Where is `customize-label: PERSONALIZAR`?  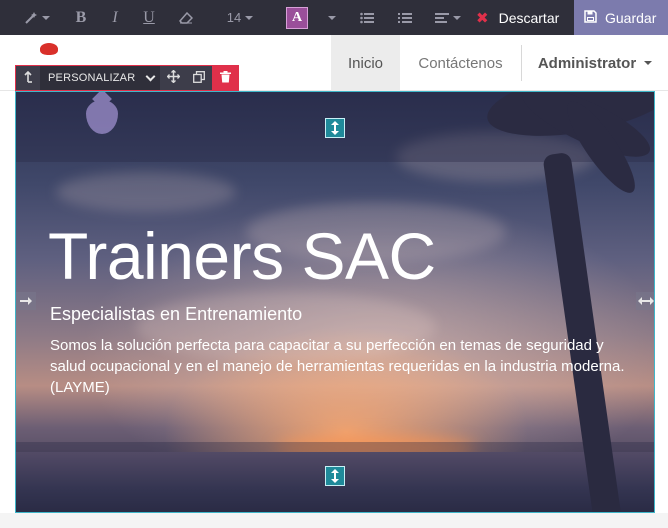
customize-label: PERSONALIZAR is located at coordinates (92, 78).